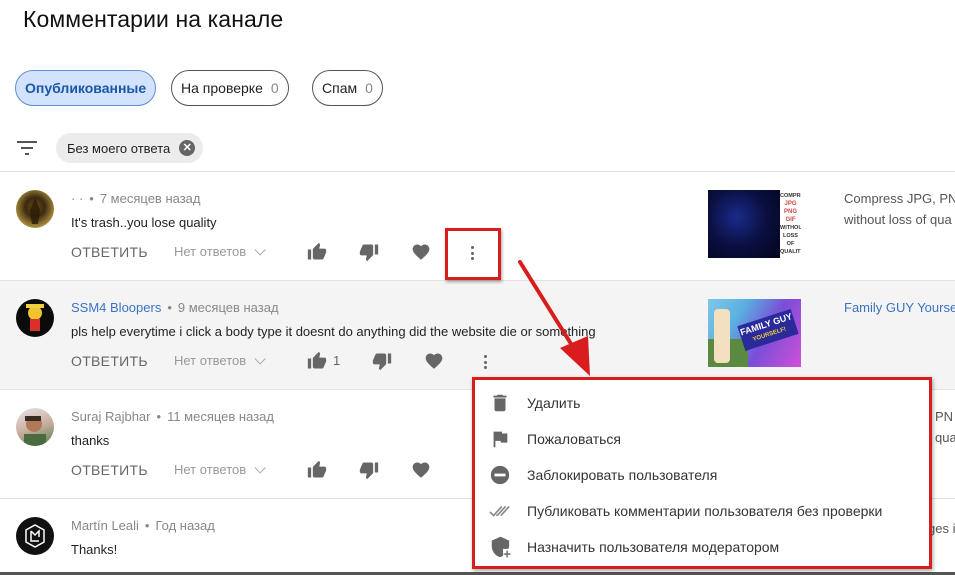  I want to click on video-title-line: Family GUY Yoursel, so click(899, 307).